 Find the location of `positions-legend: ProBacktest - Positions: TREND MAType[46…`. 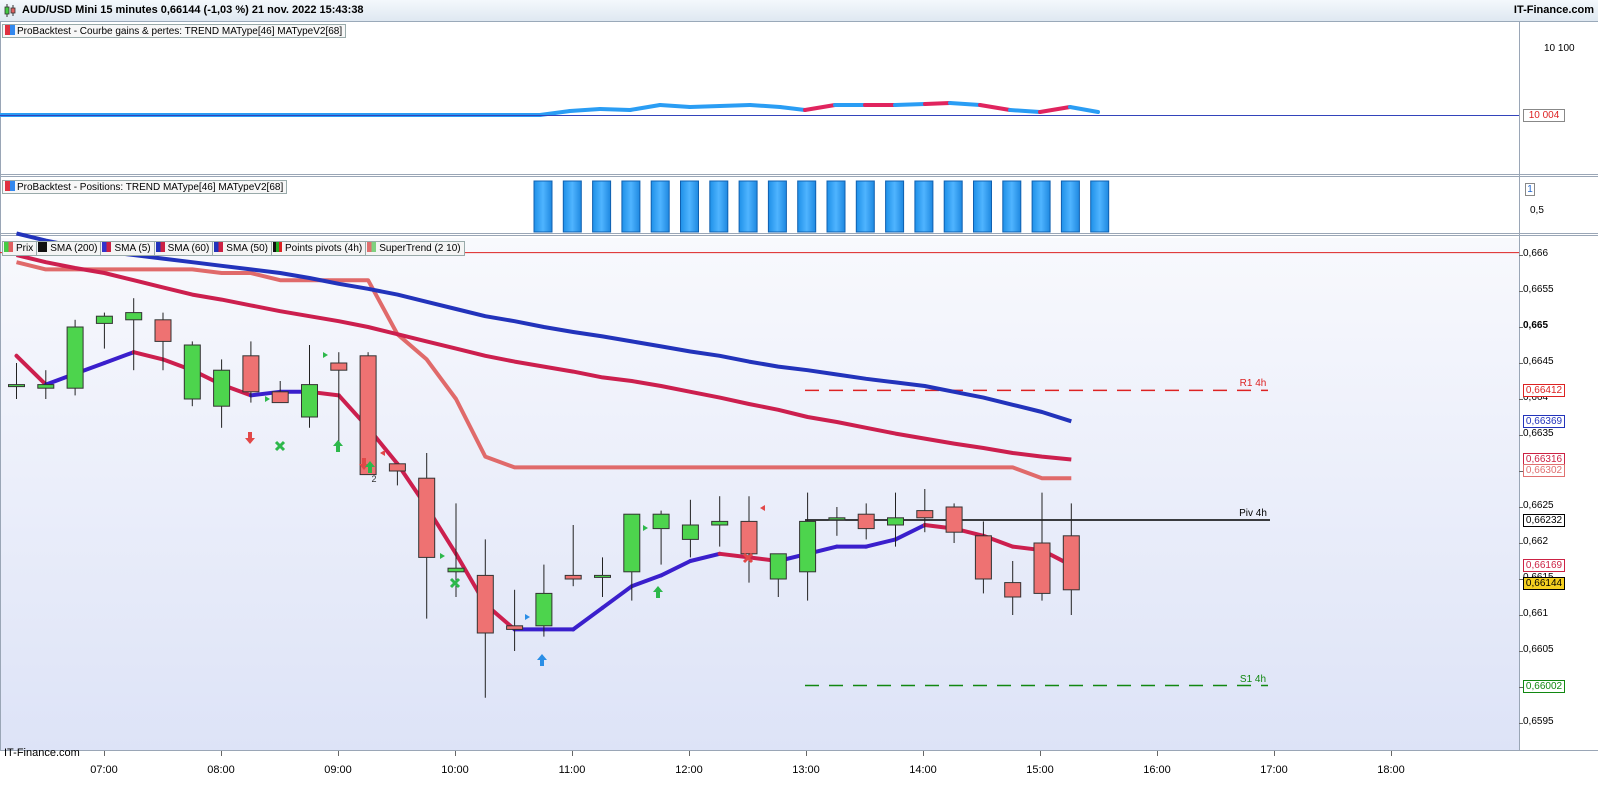

positions-legend: ProBacktest - Positions: TREND MAType[46… is located at coordinates (145, 187).